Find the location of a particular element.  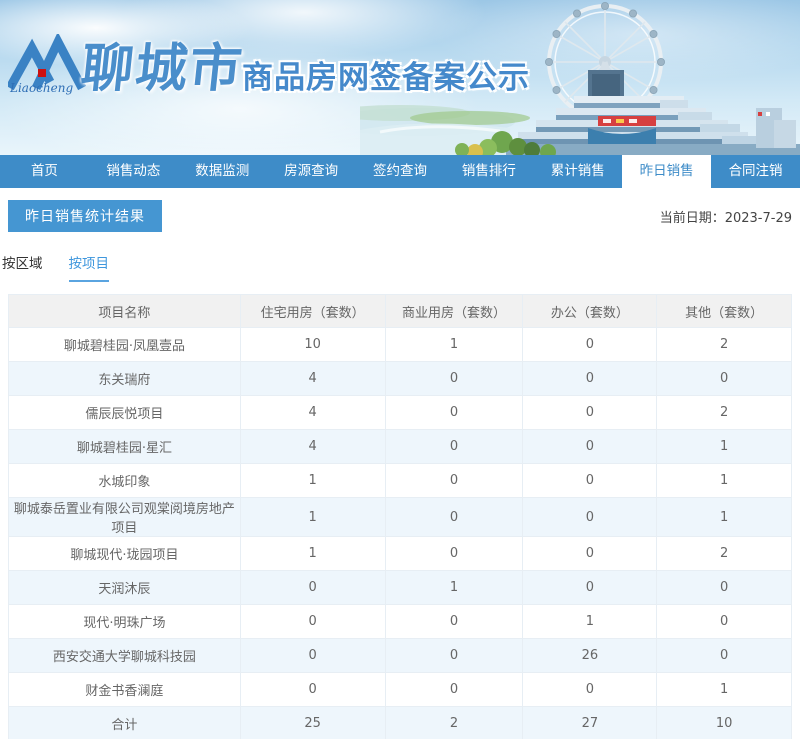

building-icon is located at coordinates (653, 112).